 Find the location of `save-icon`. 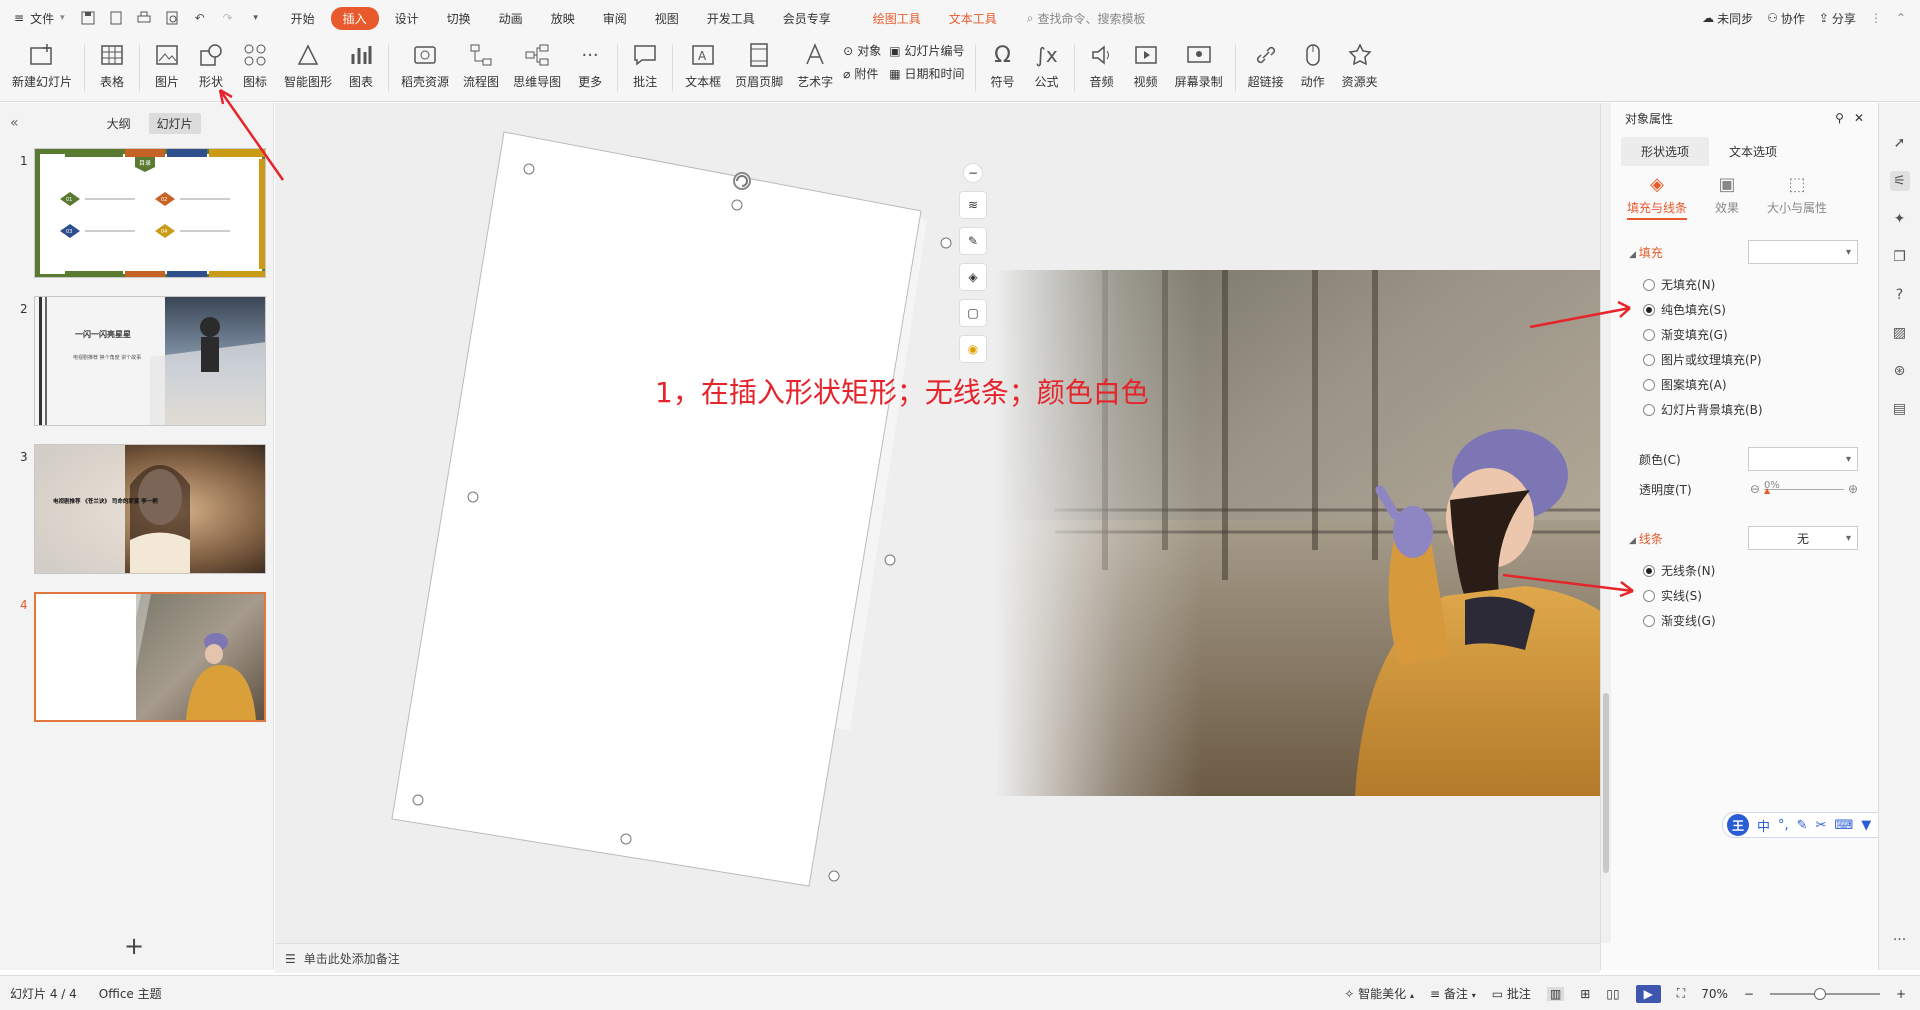

save-icon is located at coordinates (88, 18).